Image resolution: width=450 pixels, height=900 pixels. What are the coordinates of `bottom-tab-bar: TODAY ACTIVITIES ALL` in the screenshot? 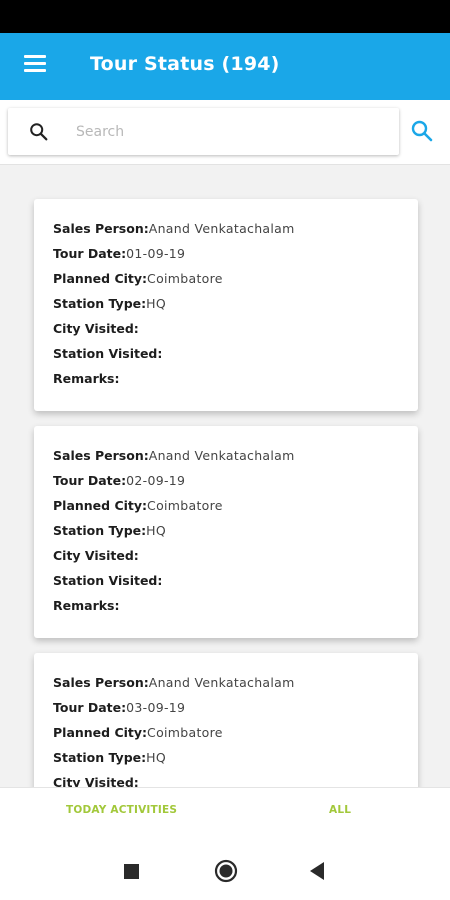 It's located at (225, 813).